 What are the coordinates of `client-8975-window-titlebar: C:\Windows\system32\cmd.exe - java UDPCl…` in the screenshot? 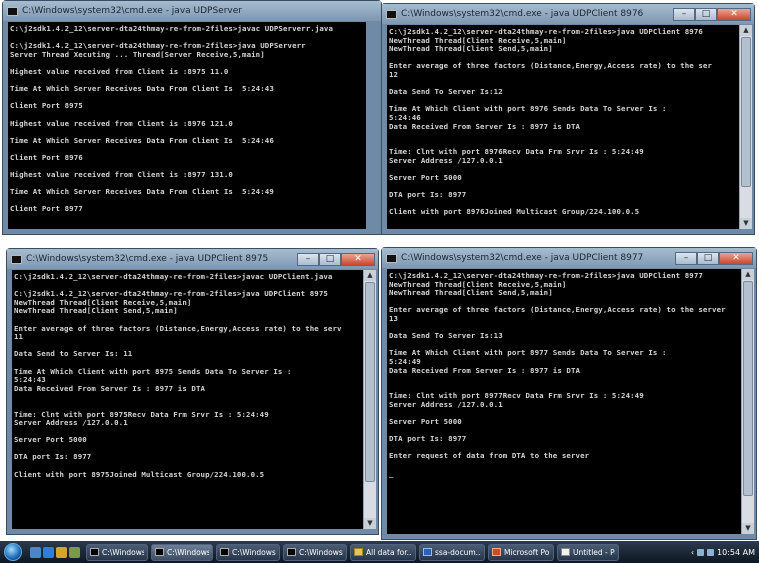 It's located at (192, 259).